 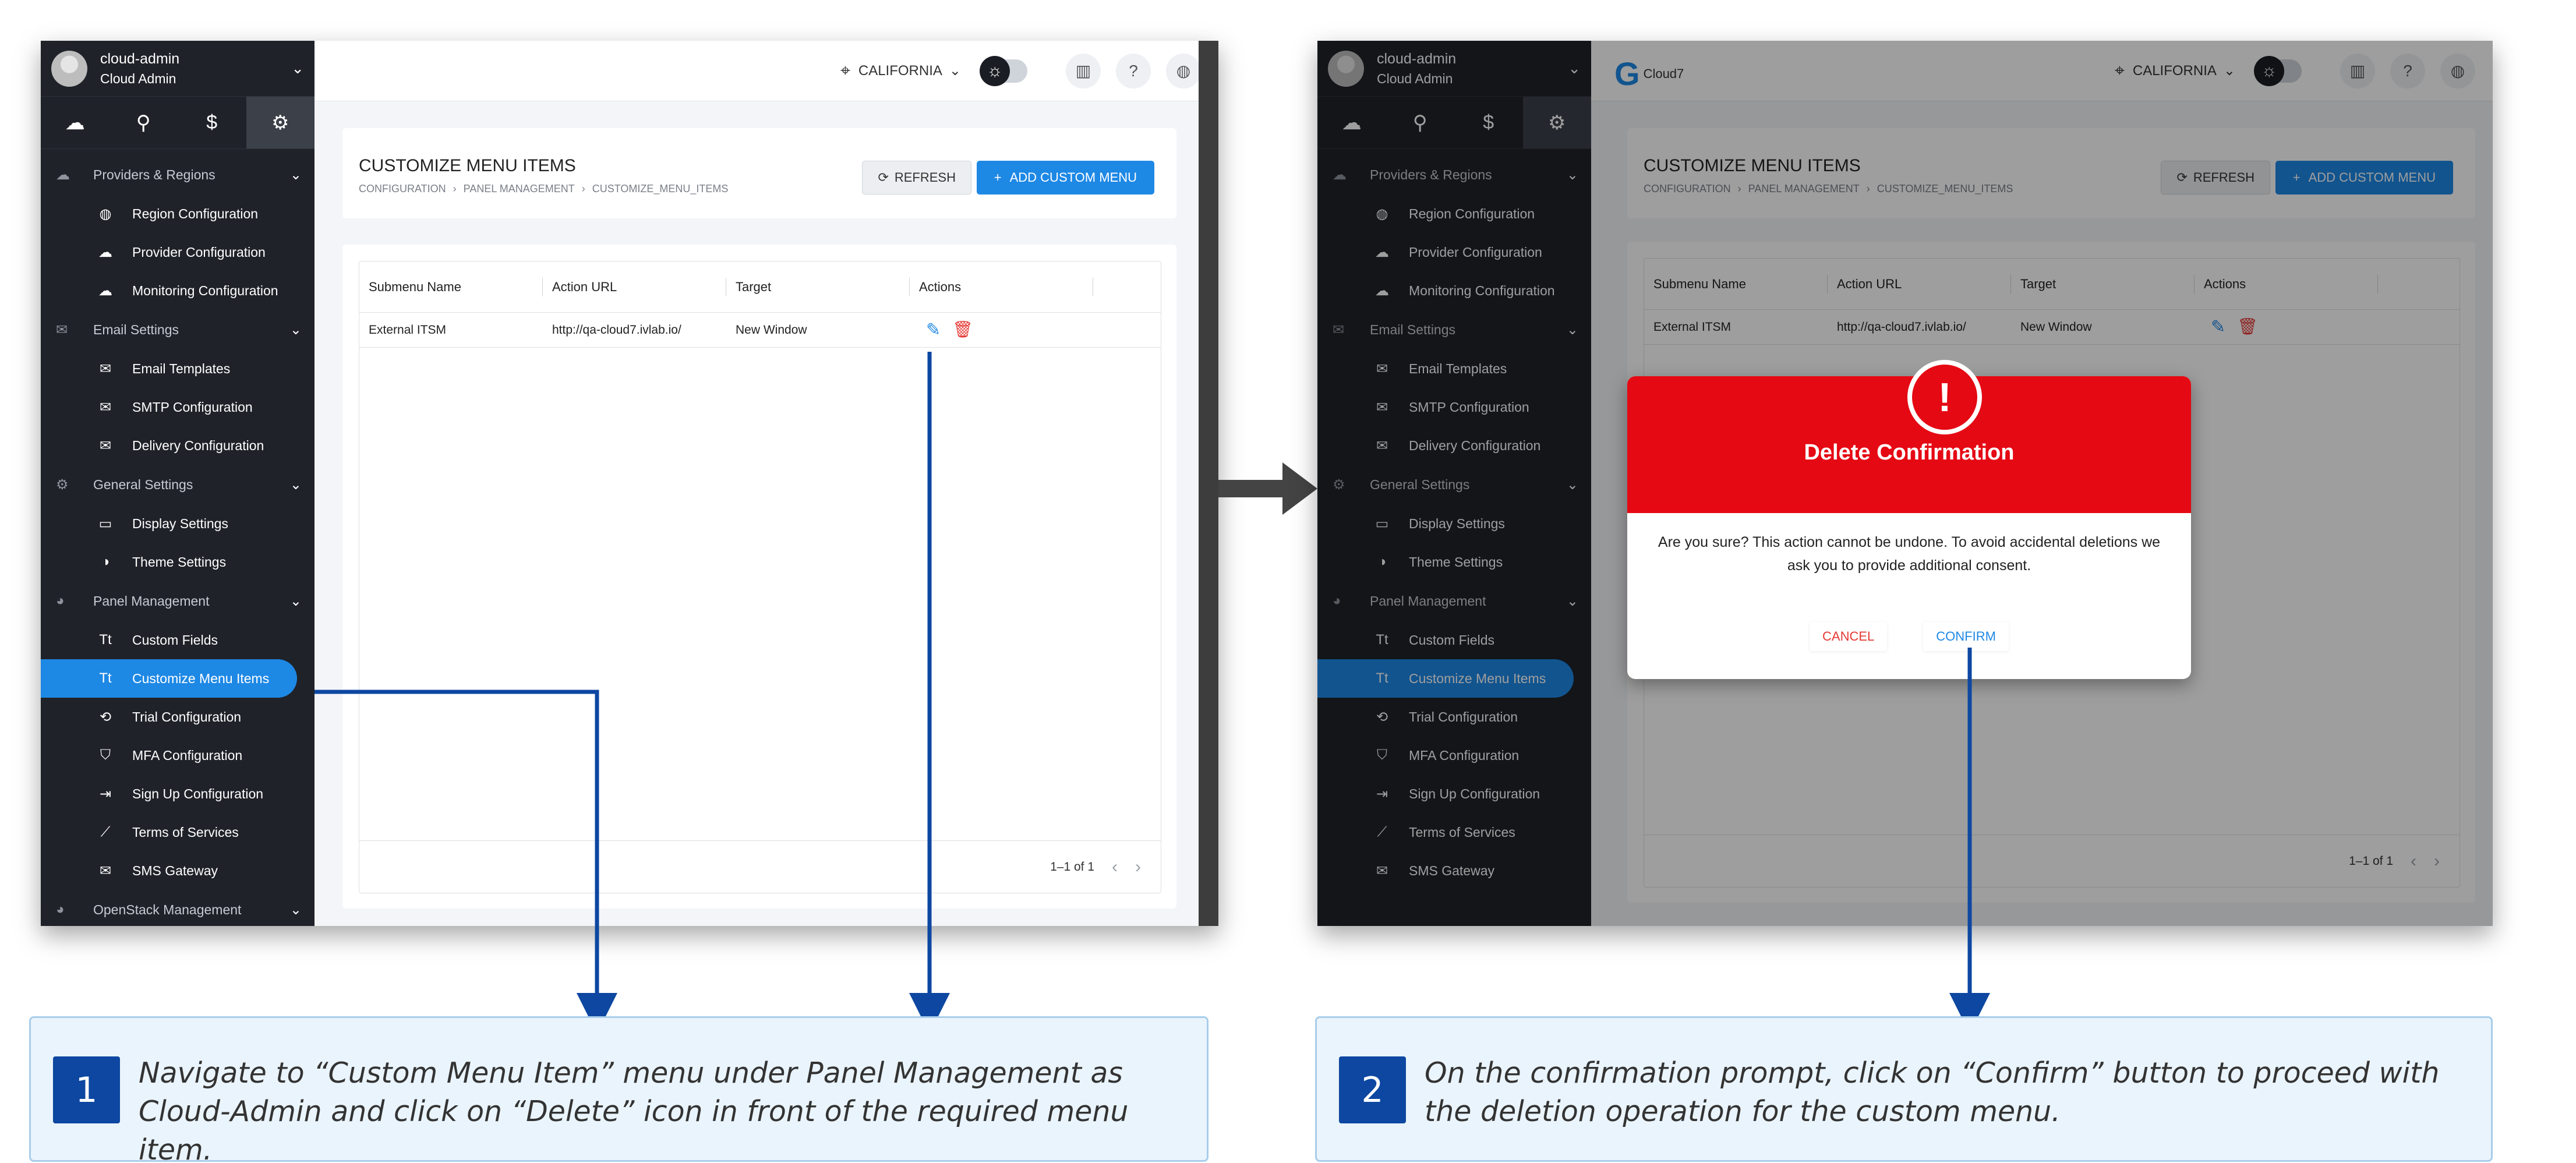 I want to click on sidebar-item-region-configuration: ◍ Region Configuration, so click(x=178, y=214).